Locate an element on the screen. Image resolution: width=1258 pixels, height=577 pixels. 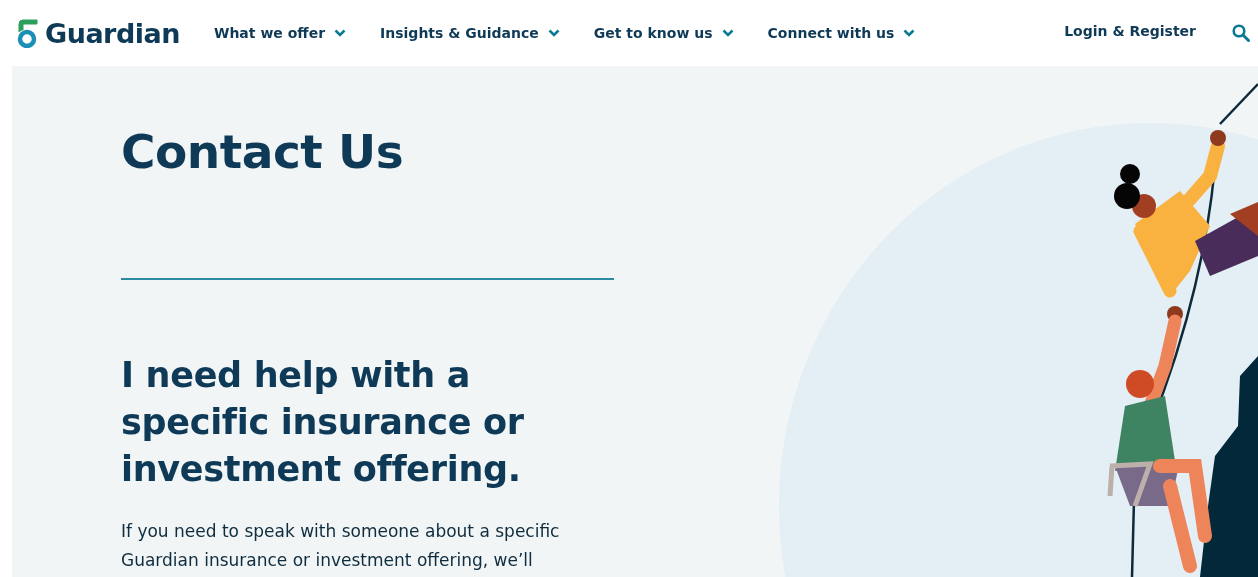
brand-name: Guardian is located at coordinates (112, 33).